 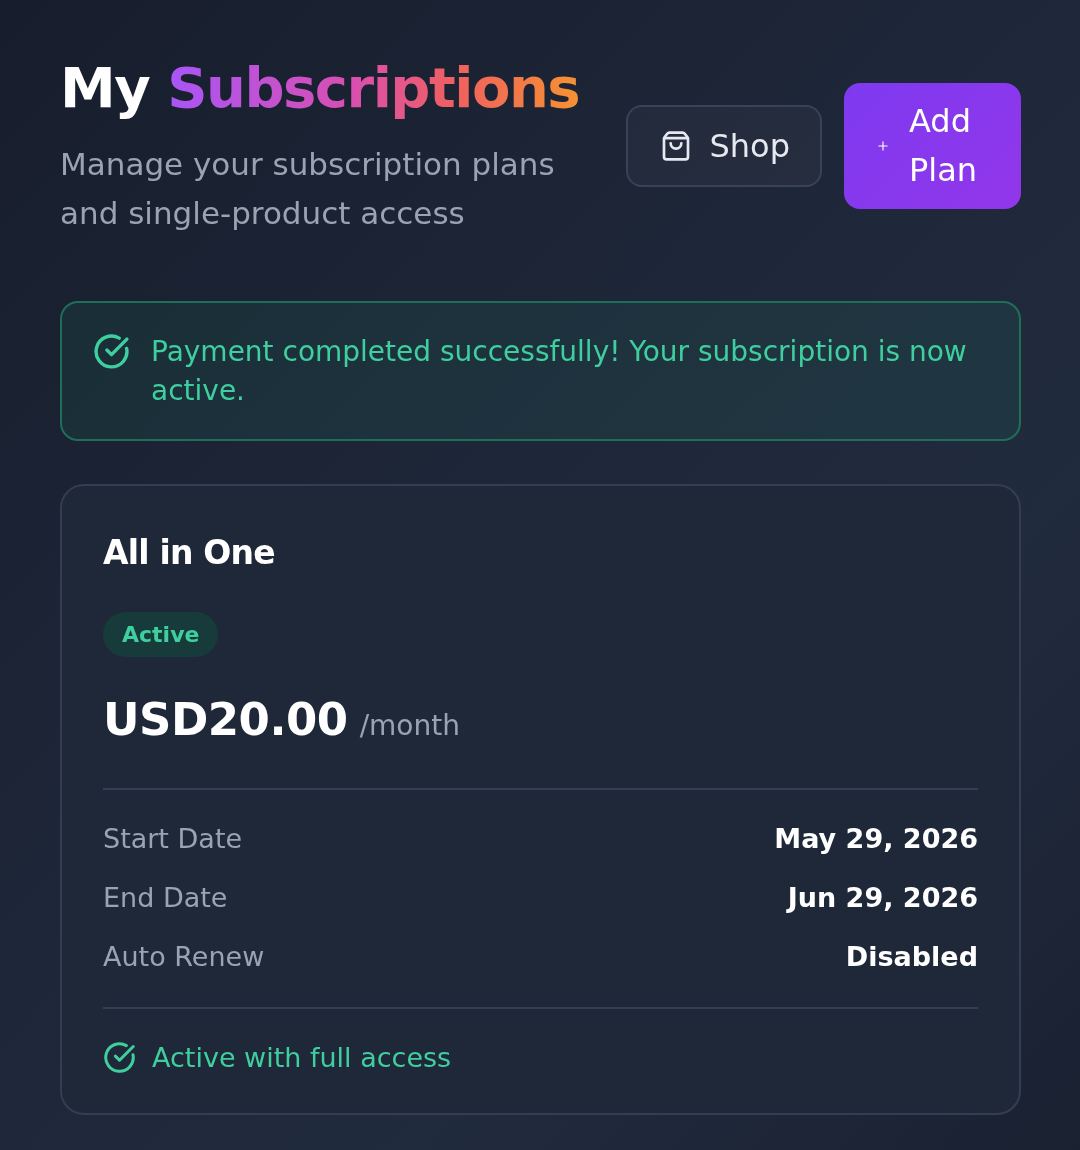 I want to click on shop-button: Shop, so click(x=723, y=145).